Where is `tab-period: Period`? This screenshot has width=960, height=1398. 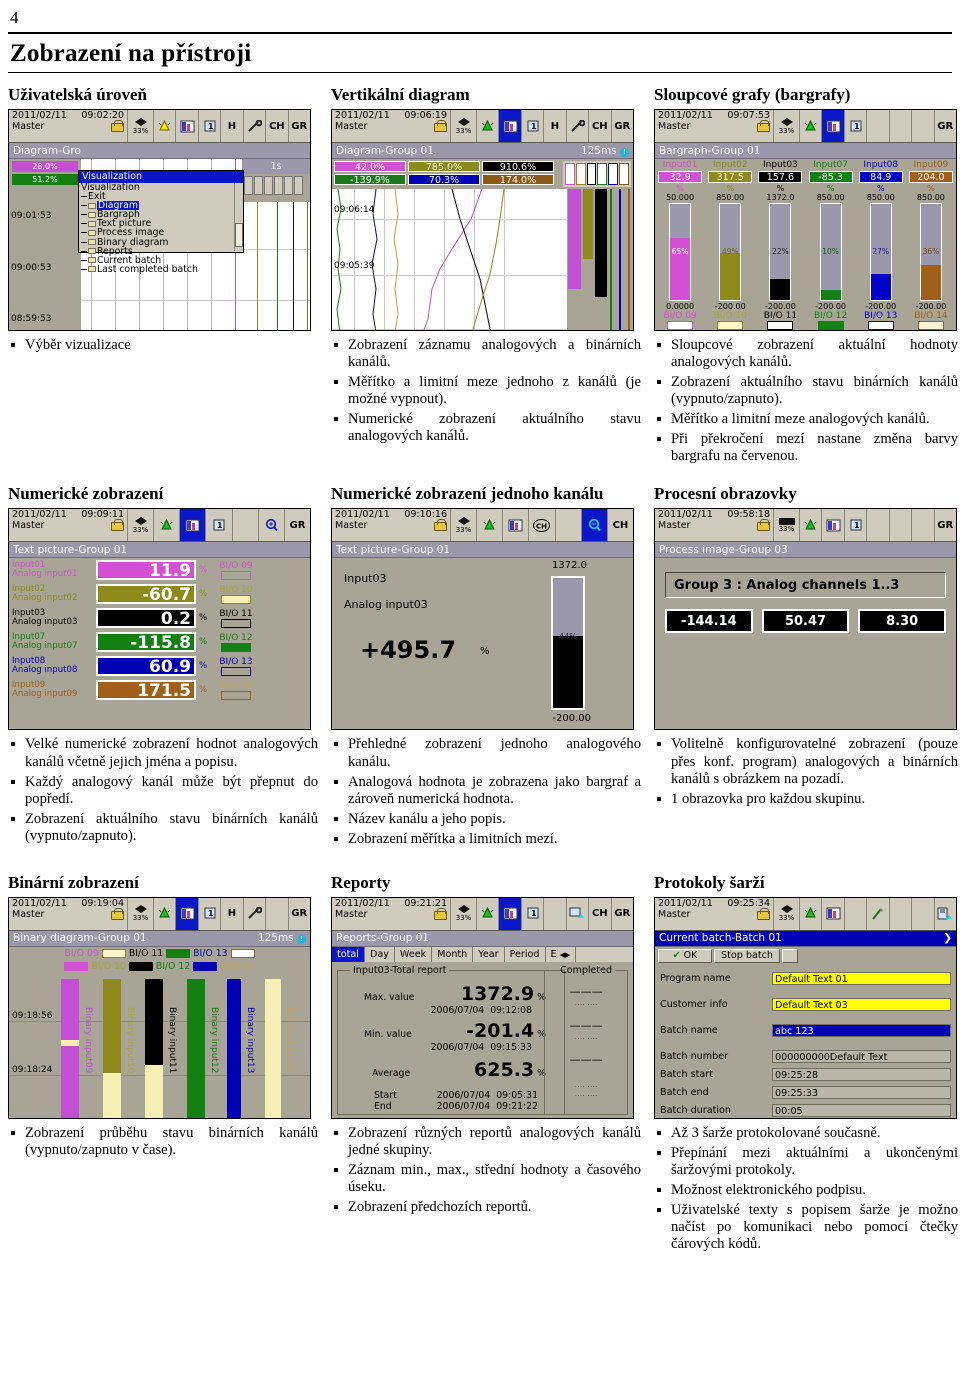 tab-period: Period is located at coordinates (525, 954).